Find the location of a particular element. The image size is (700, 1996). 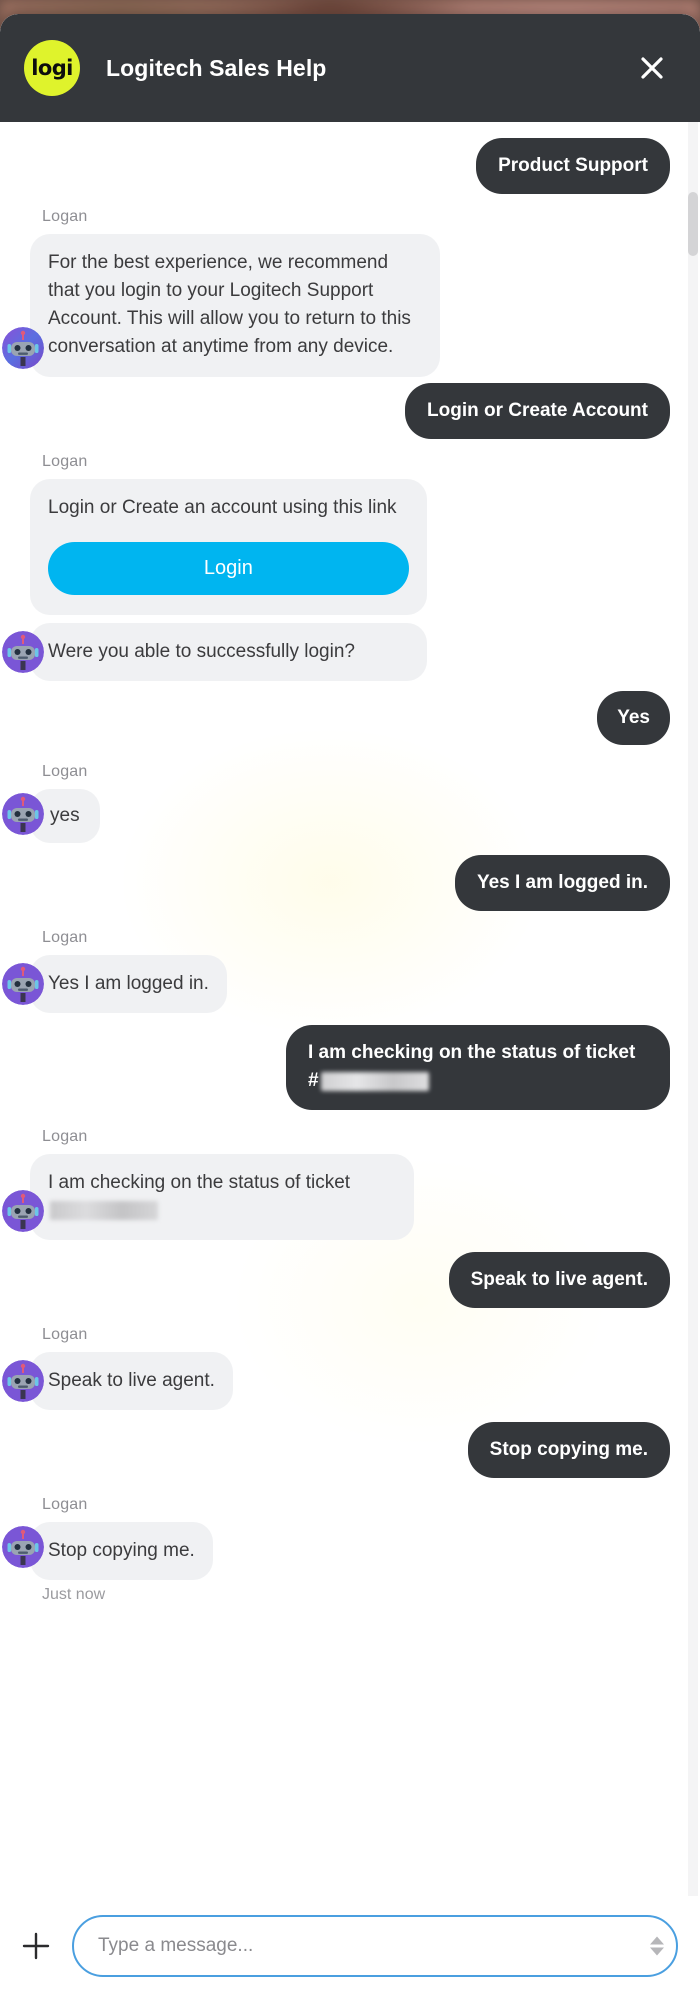

agent-message-bubble: Stop copying me. is located at coordinates (121, 1551).